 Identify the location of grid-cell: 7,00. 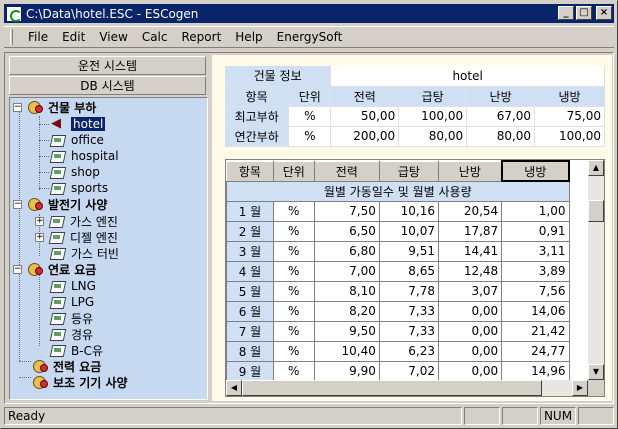
(346, 271).